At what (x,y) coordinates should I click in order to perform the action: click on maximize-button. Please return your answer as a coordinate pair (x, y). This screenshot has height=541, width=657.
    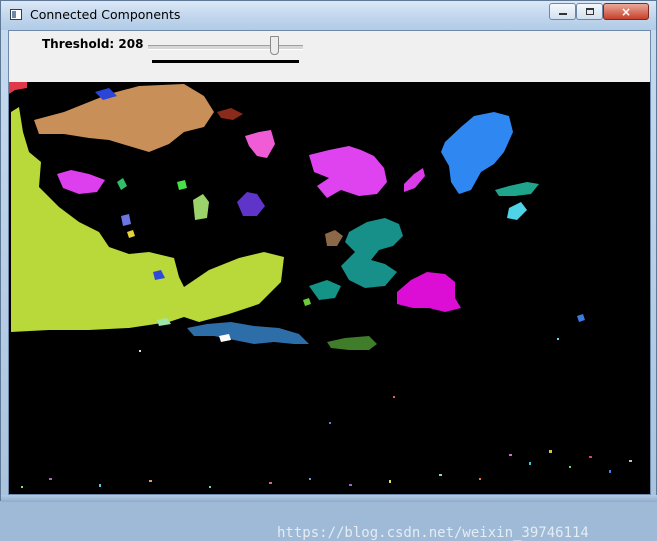
    Looking at the image, I should click on (589, 11).